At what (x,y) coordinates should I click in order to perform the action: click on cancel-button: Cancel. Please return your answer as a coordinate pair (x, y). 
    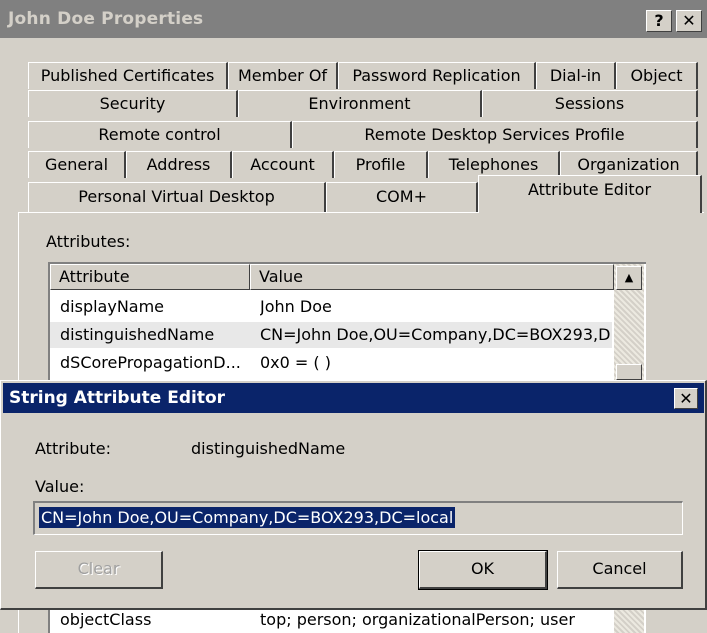
    Looking at the image, I should click on (620, 570).